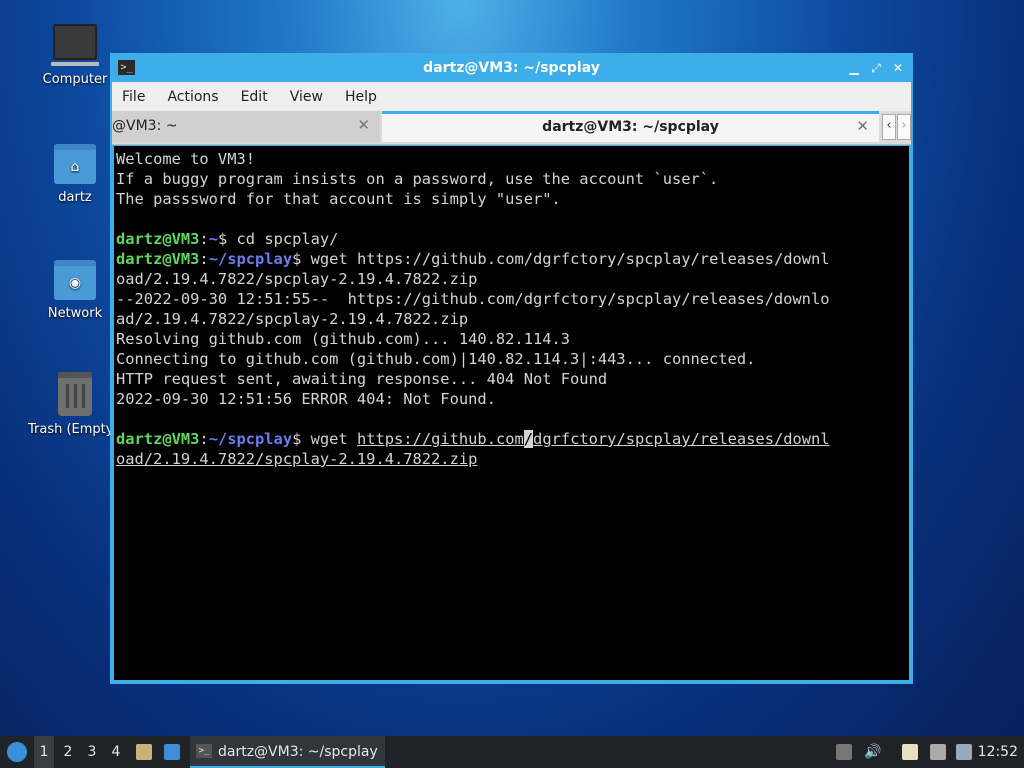 The height and width of the screenshot is (768, 1024). I want to click on computer-icon, so click(75, 45).